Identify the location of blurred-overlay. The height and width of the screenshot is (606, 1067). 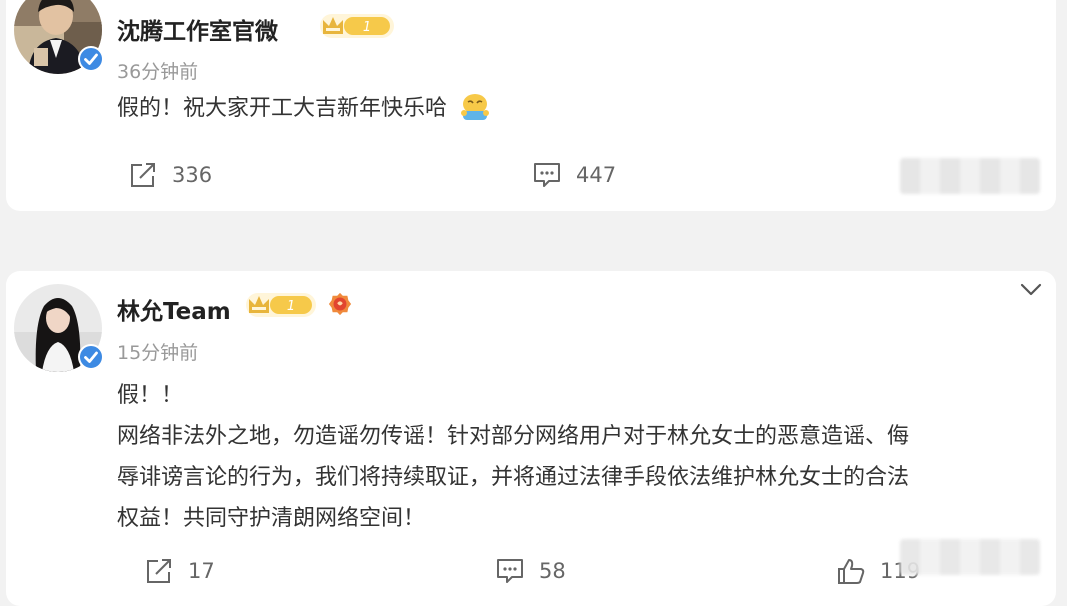
(970, 557).